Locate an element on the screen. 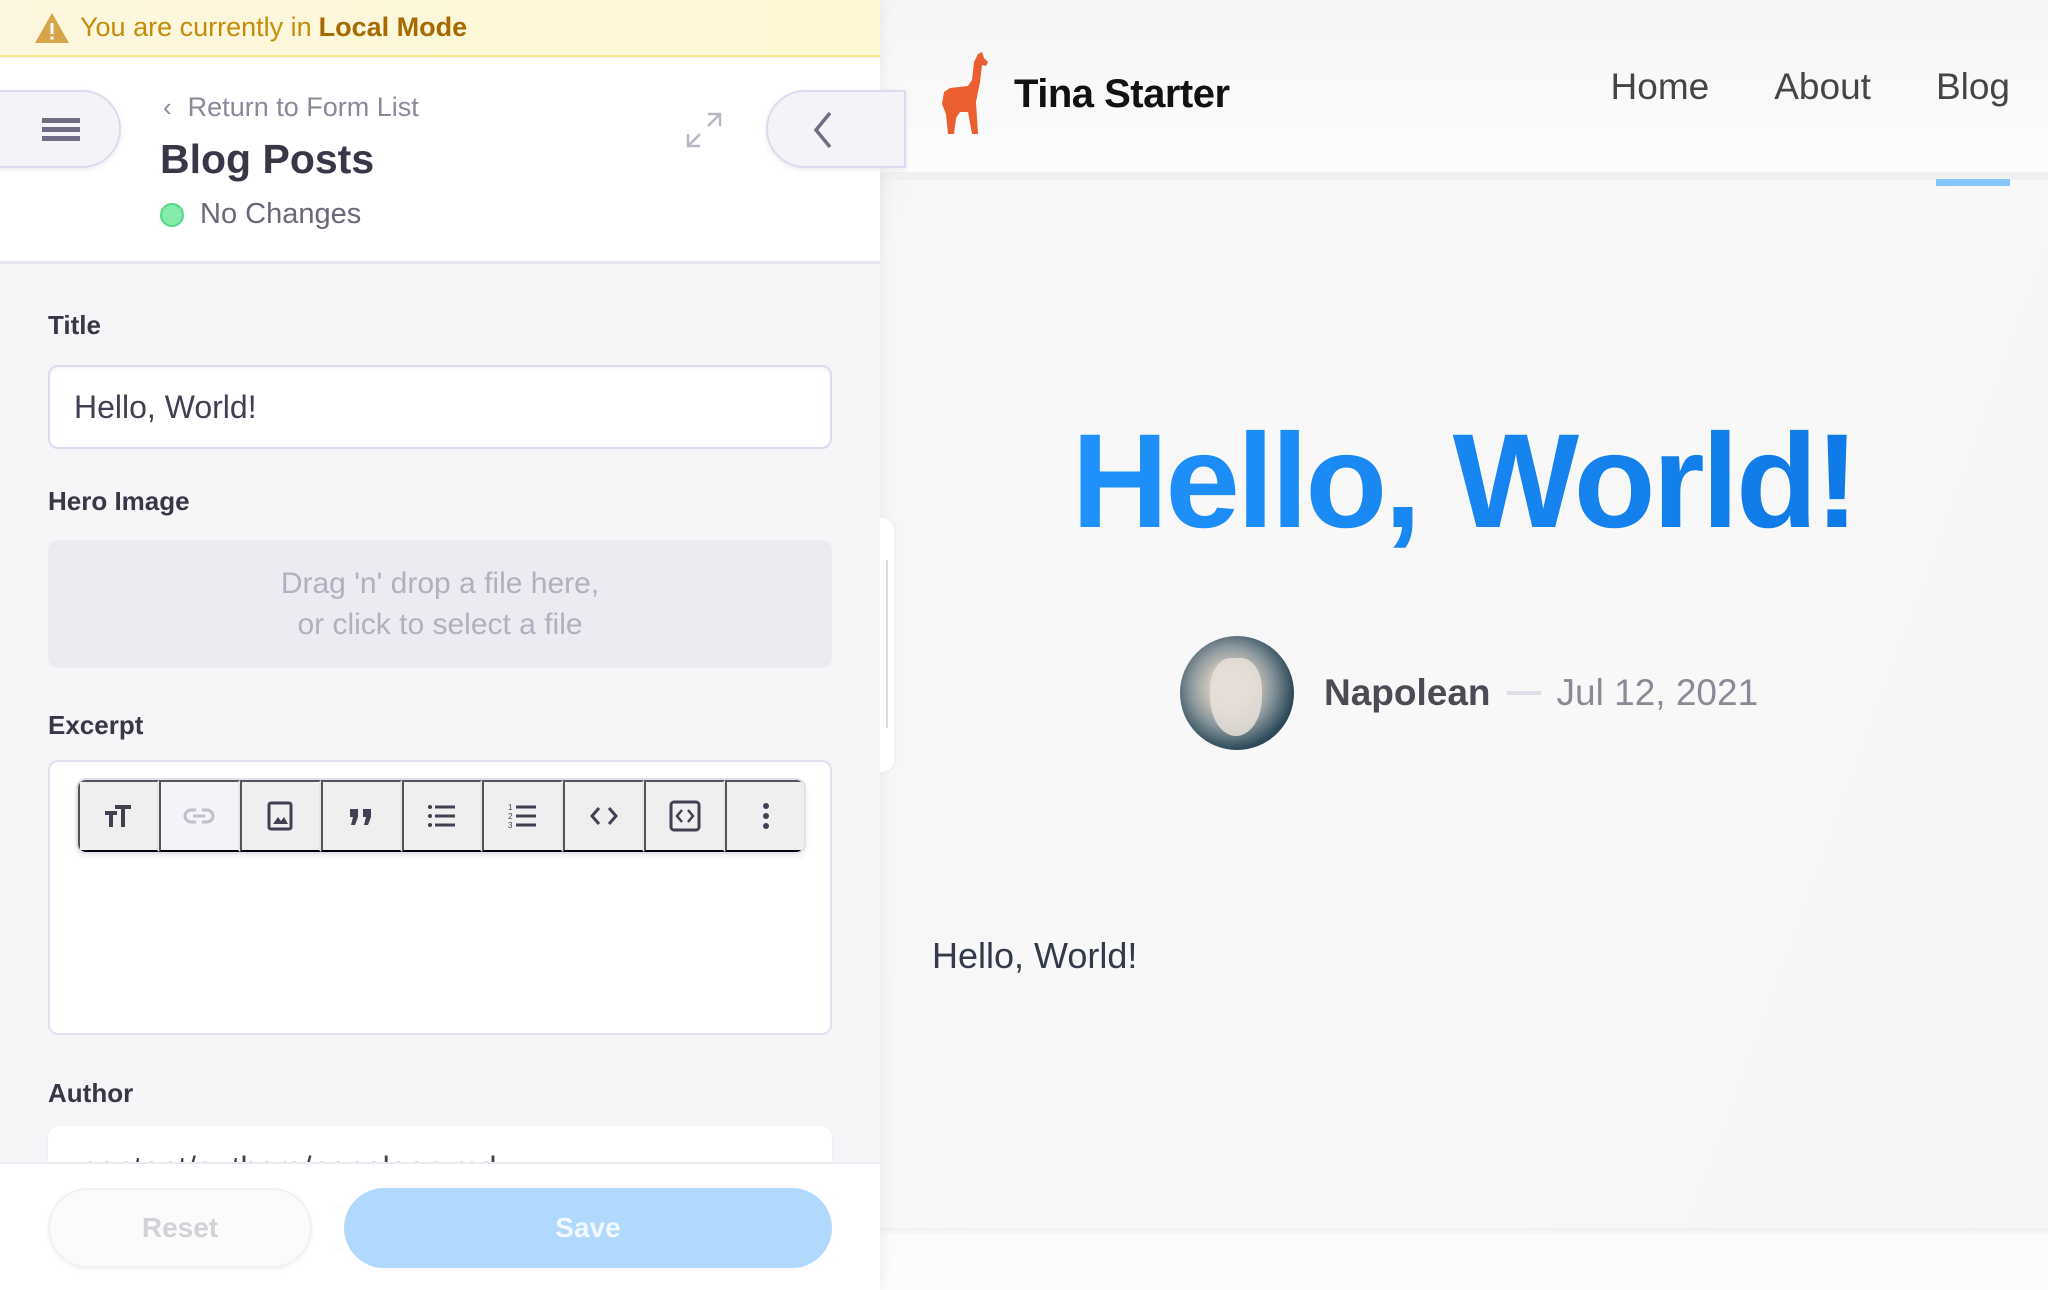 The width and height of the screenshot is (2048, 1290). bulleted-list-icon is located at coordinates (441, 816).